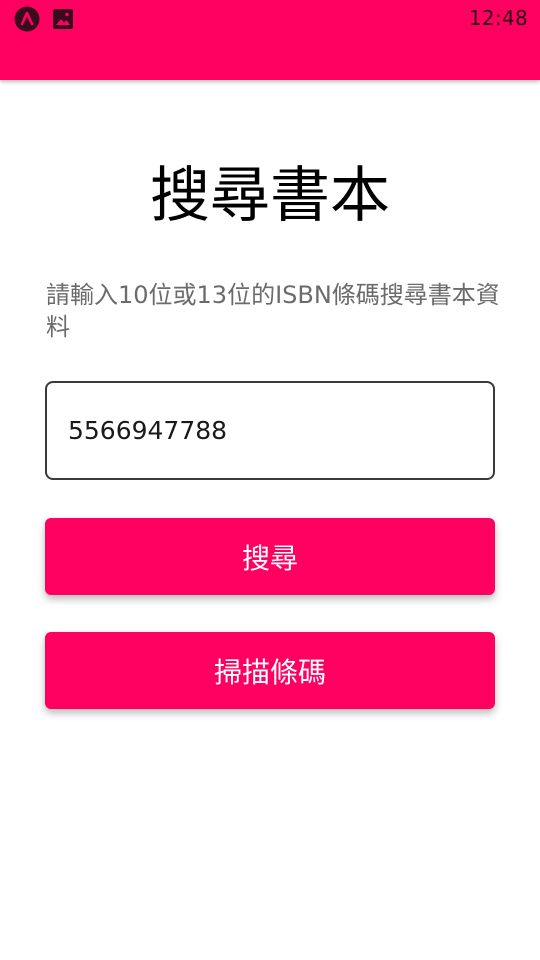 The height and width of the screenshot is (960, 540). I want to click on search-button: 搜尋, so click(270, 556).